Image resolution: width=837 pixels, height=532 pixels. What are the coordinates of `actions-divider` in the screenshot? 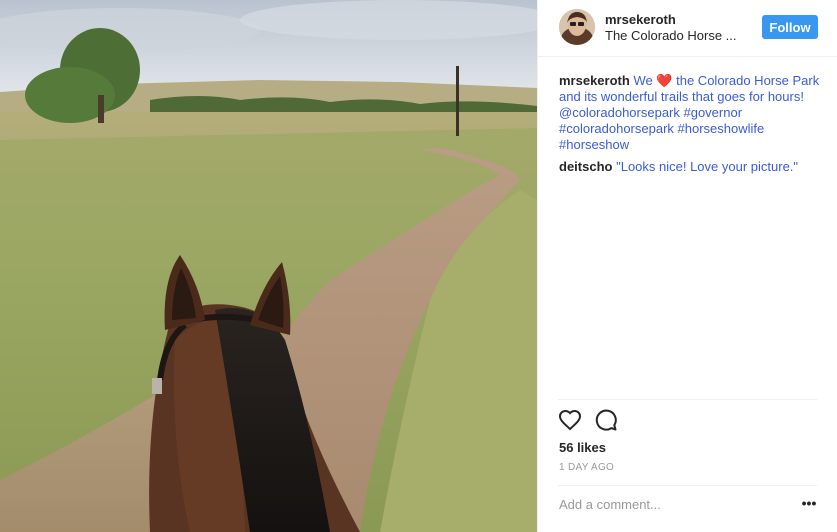 It's located at (687, 399).